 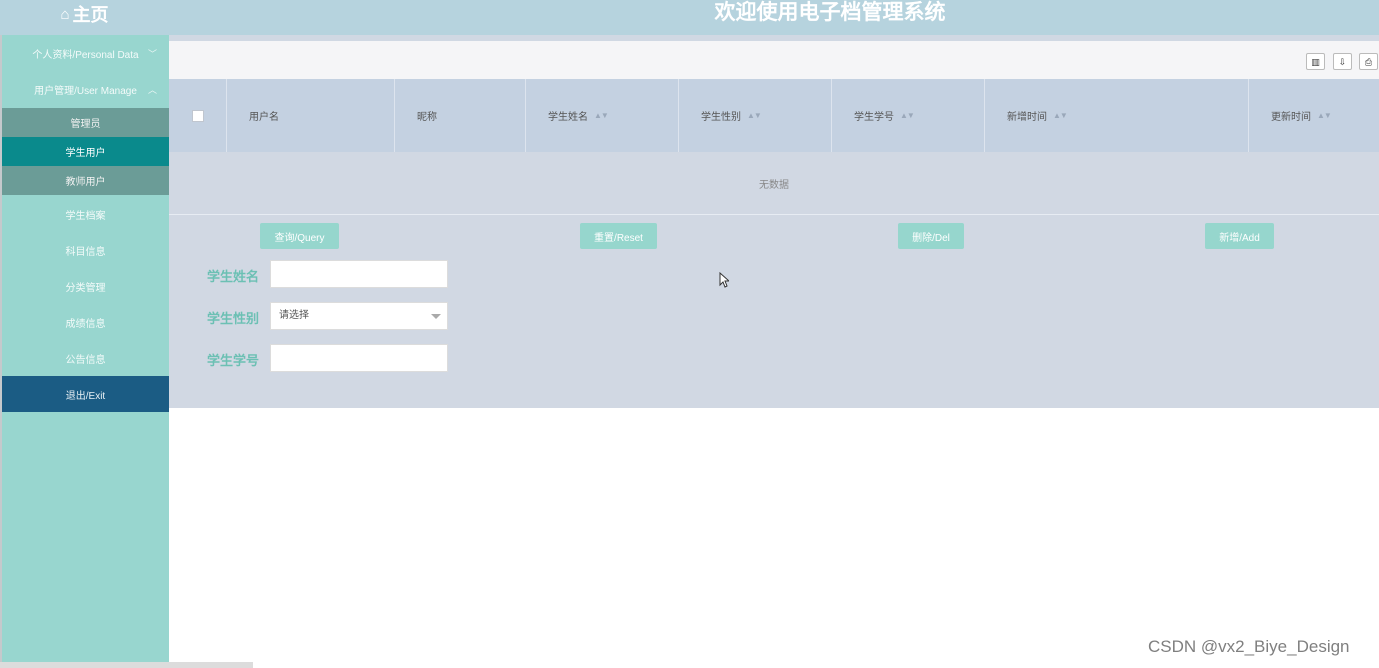 What do you see at coordinates (85, 286) in the screenshot?
I see `sidebar-item-category: 分类管理` at bounding box center [85, 286].